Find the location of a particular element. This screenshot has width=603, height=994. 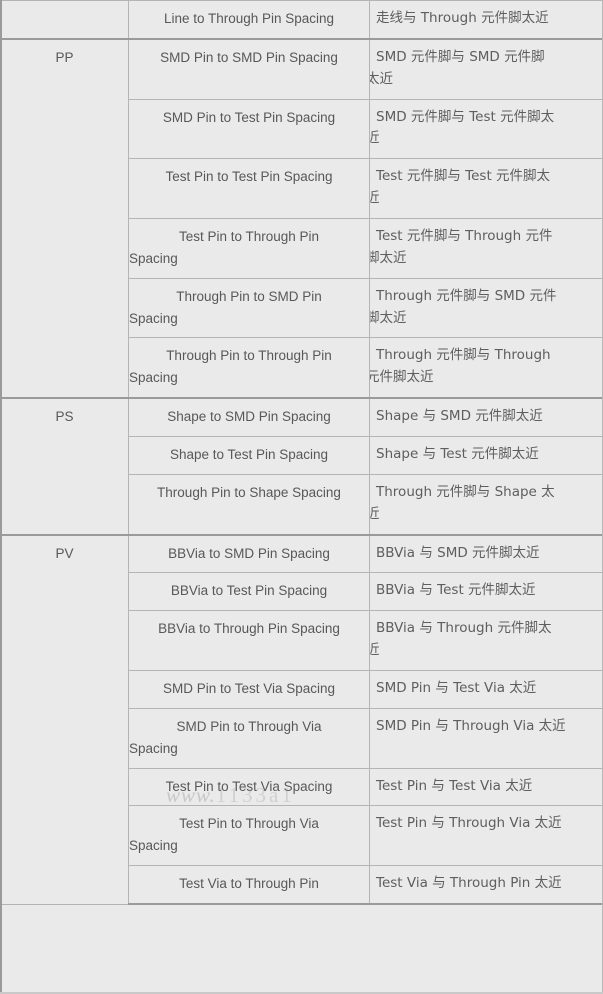

rule-description-cn-line: 元件脚太近 is located at coordinates (401, 377).